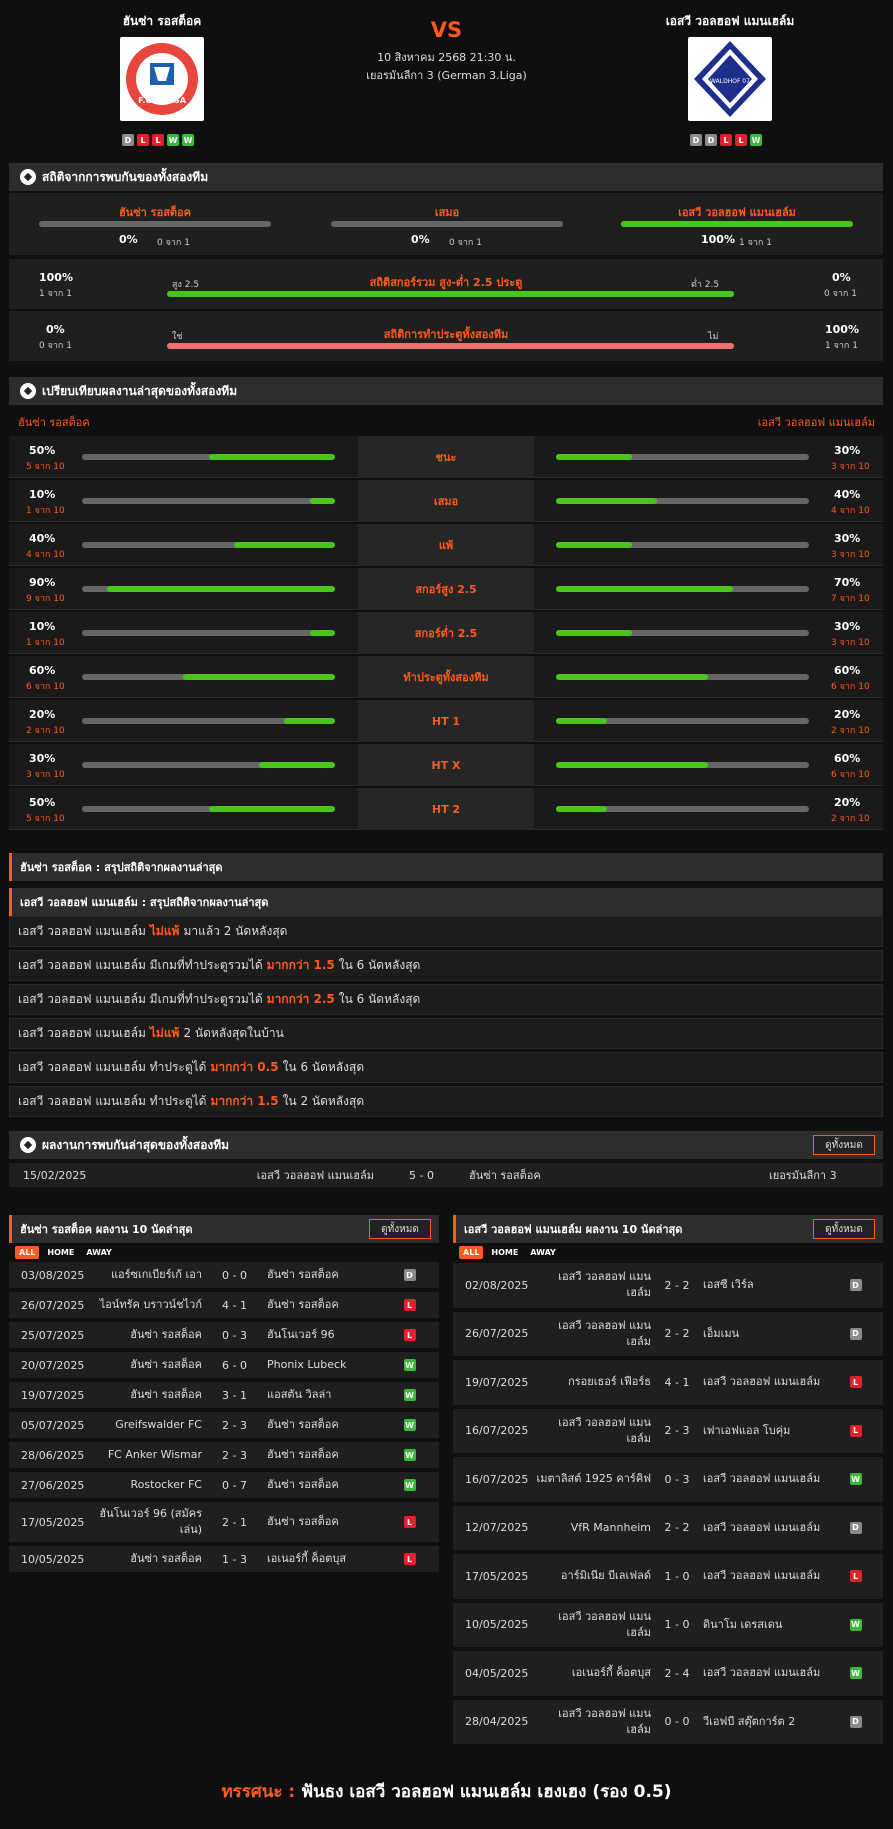 Image resolution: width=893 pixels, height=1829 pixels. What do you see at coordinates (844, 1229) in the screenshot?
I see `away-last10-view-all-button: ดูทั้งหมด` at bounding box center [844, 1229].